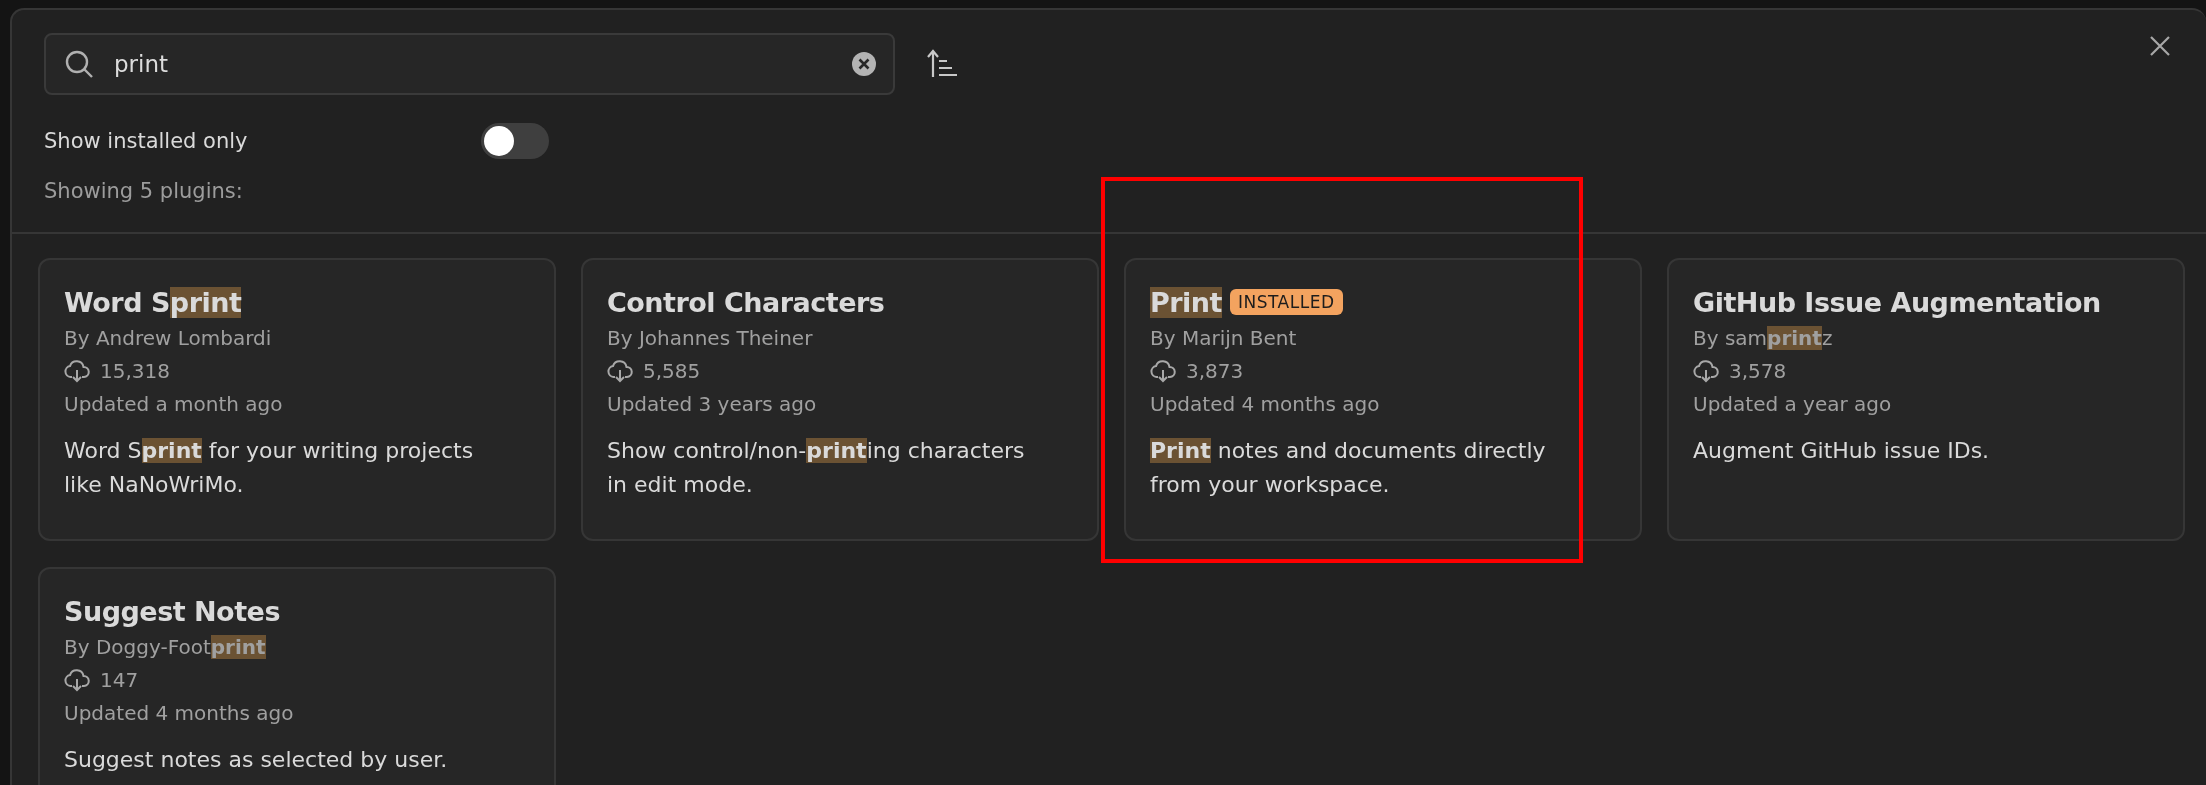  What do you see at coordinates (710, 338) in the screenshot?
I see `plugin-author: By Johannes Theiner` at bounding box center [710, 338].